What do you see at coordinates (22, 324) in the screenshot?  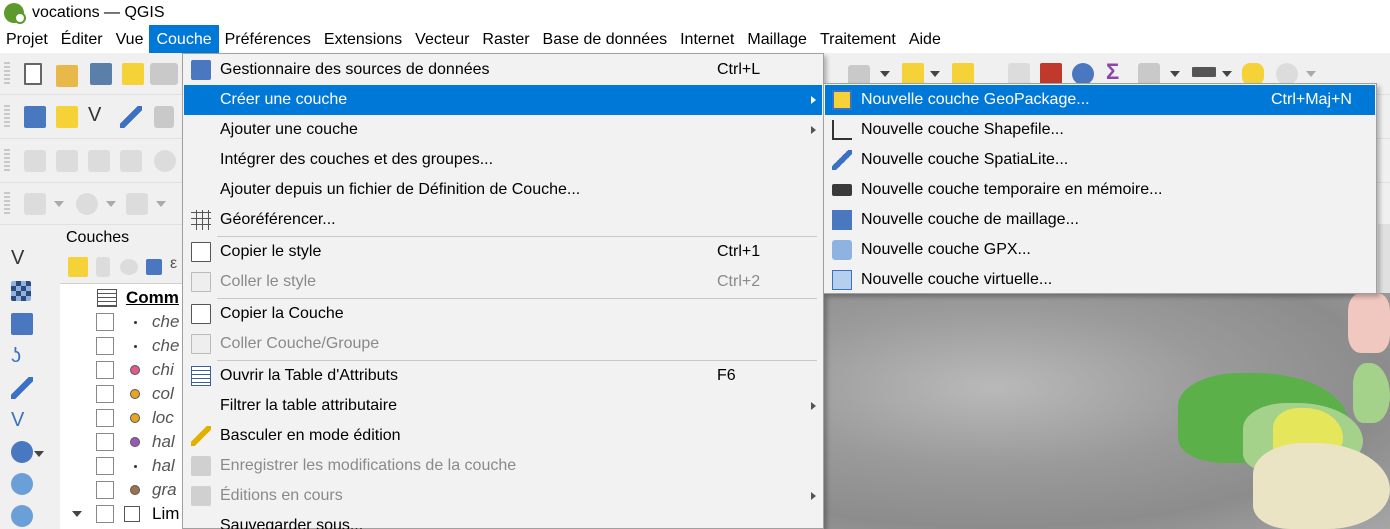 I see `add-mesh-layer-icon` at bounding box center [22, 324].